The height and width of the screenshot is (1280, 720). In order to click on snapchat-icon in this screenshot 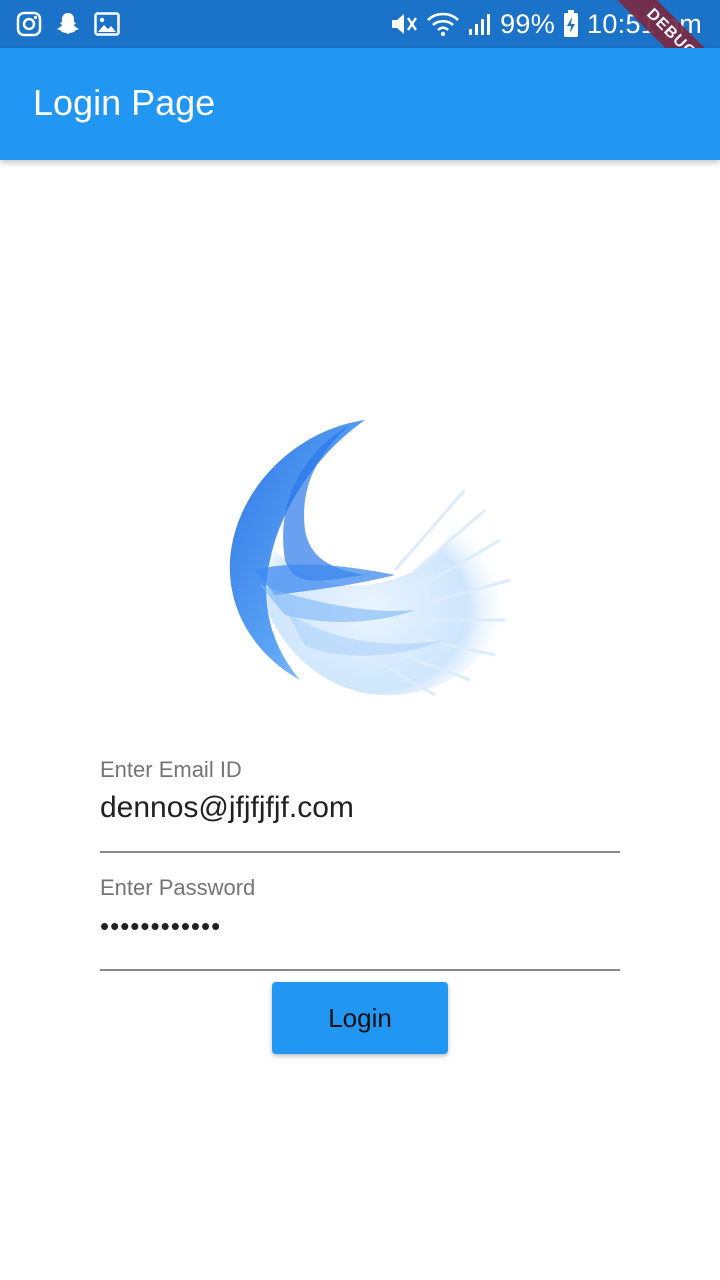, I will do `click(68, 24)`.